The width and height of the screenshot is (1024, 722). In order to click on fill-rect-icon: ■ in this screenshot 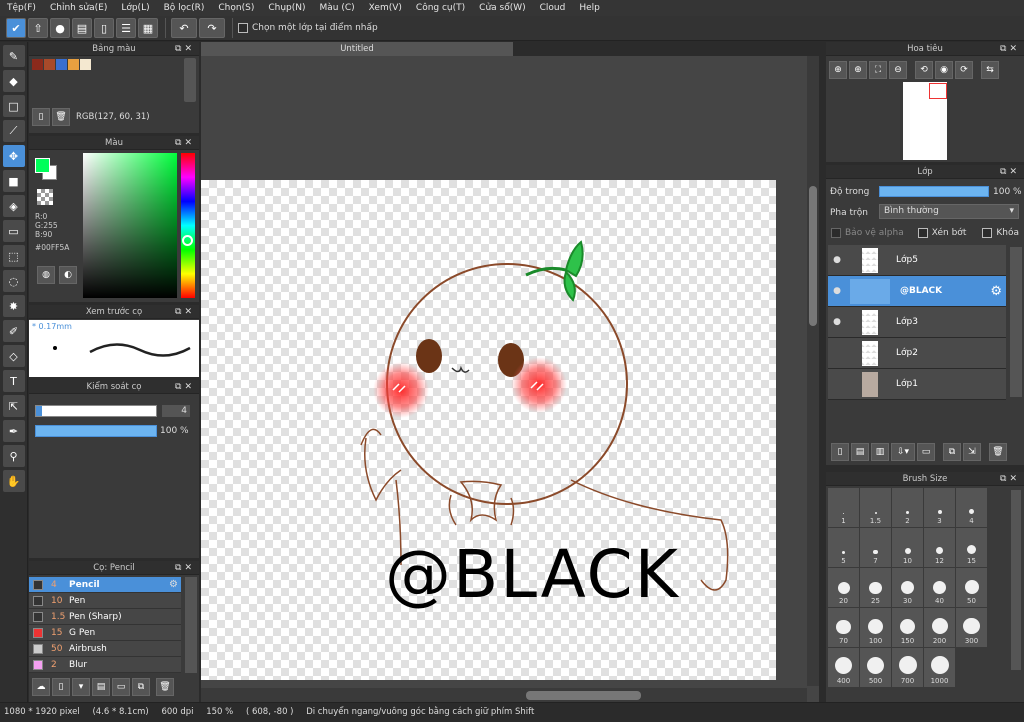, I will do `click(13, 181)`.